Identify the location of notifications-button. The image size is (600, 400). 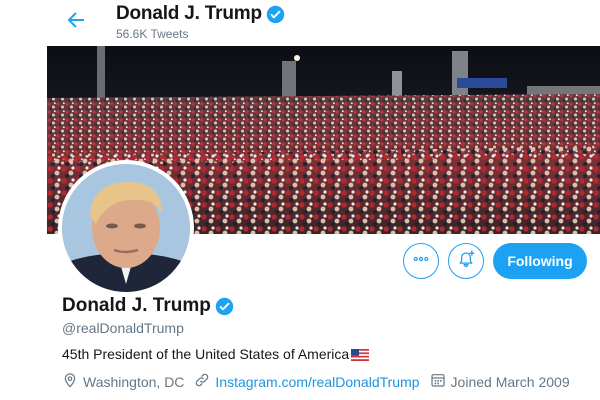
(466, 261).